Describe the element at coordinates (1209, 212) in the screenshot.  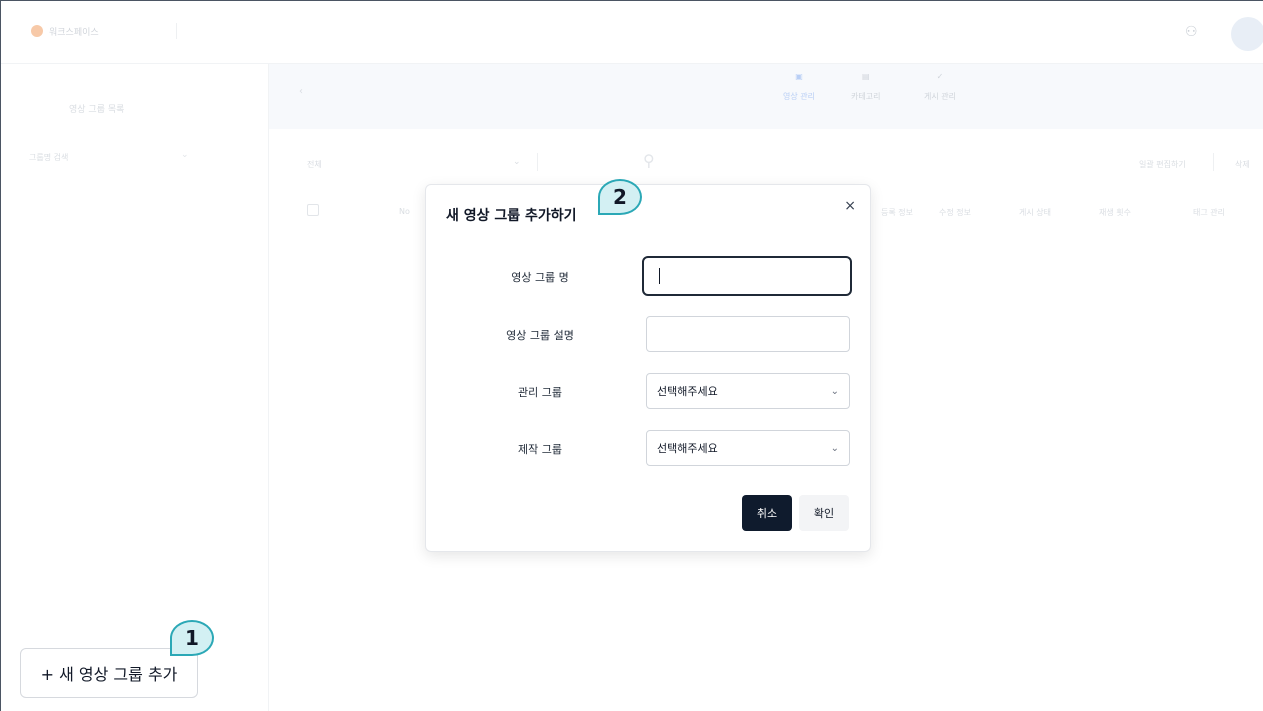
I see `column-header: 태그 관리` at that location.